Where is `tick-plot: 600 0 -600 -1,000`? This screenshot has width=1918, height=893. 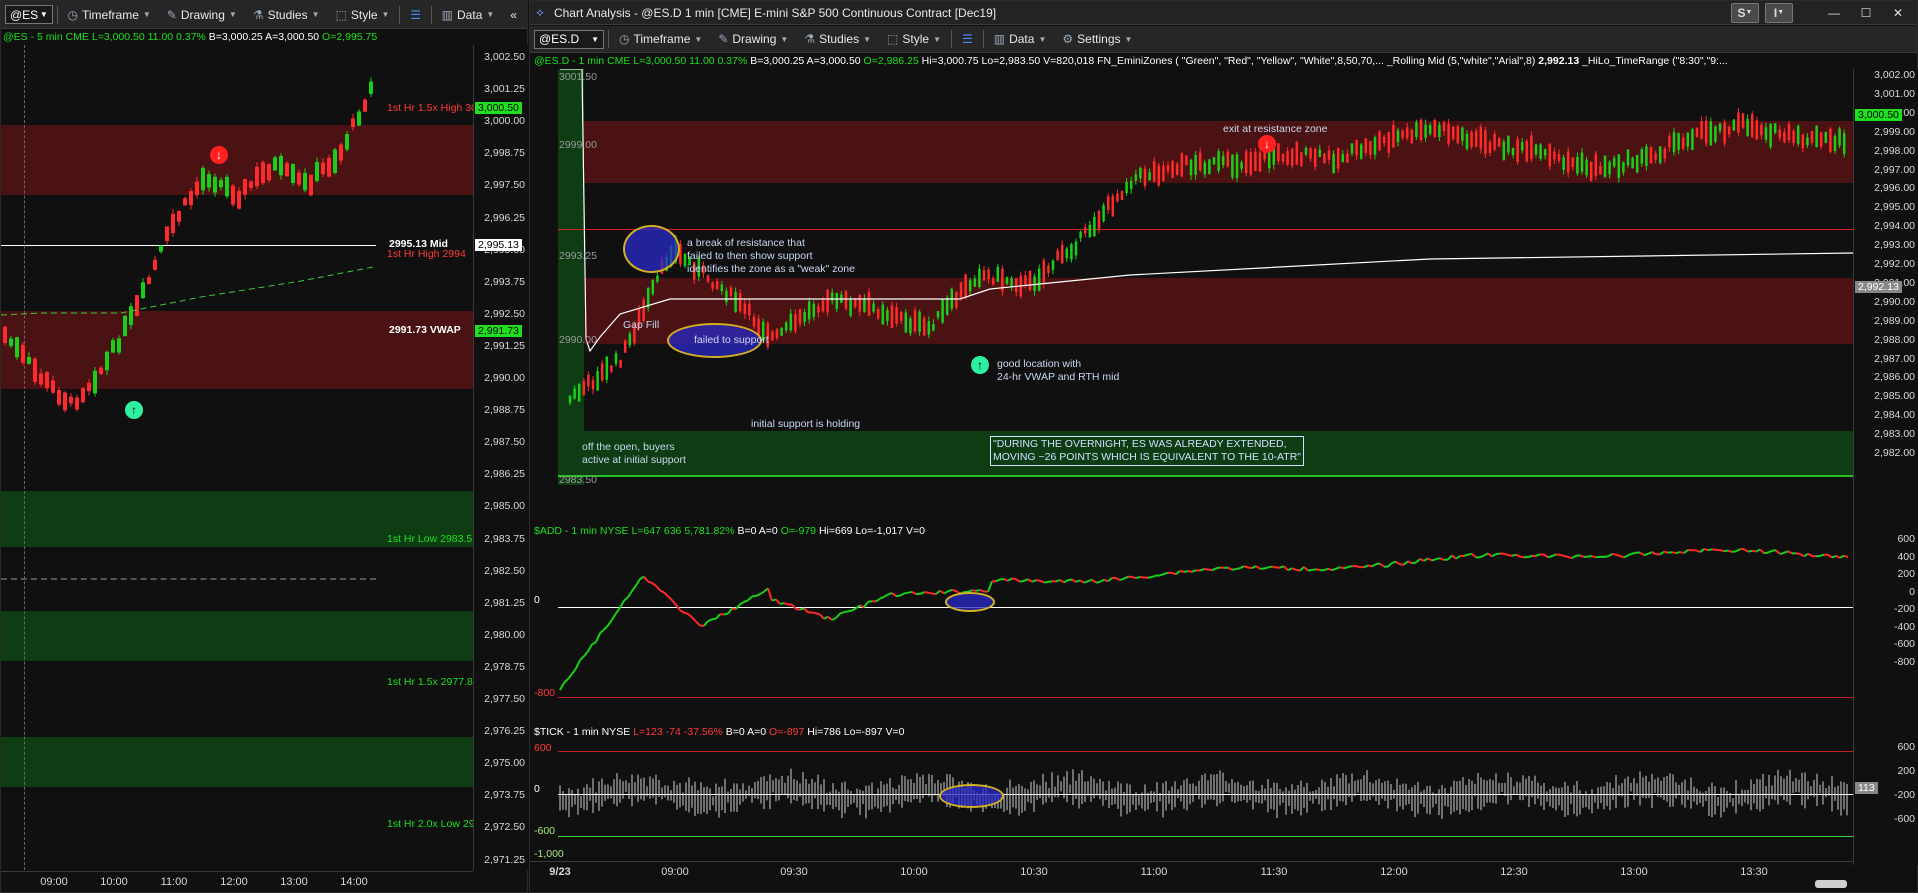 tick-plot: 600 0 -600 -1,000 is located at coordinates (1191, 800).